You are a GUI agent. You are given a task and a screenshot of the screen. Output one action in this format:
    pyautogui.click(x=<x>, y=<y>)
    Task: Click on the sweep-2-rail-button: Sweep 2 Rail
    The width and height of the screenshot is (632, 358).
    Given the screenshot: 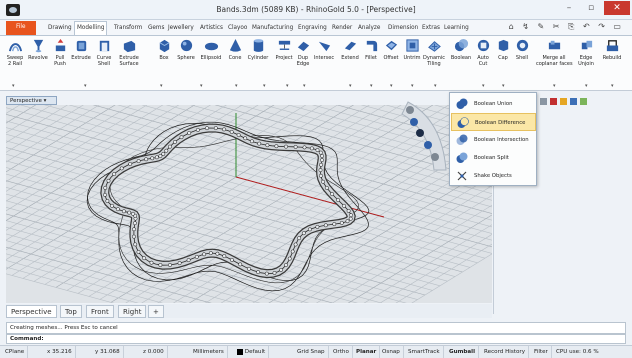 What is the action you would take?
    pyautogui.click(x=15, y=52)
    